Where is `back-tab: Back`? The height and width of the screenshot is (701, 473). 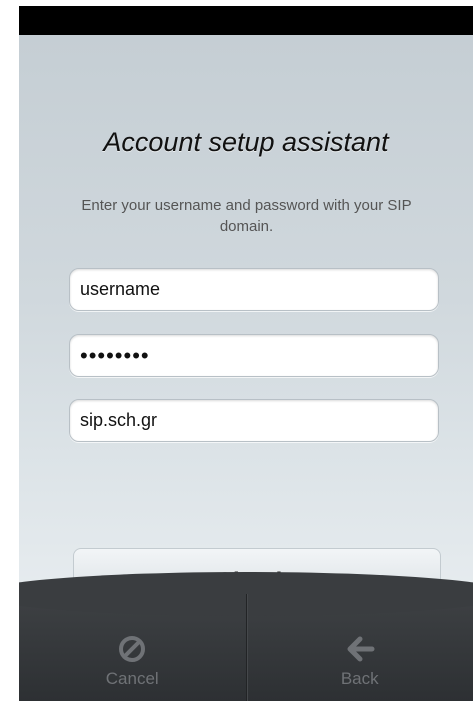 back-tab: Back is located at coordinates (359, 647).